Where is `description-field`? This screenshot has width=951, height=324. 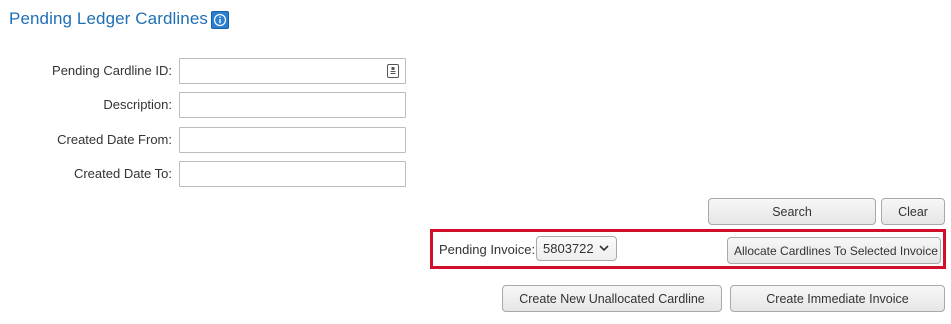 description-field is located at coordinates (292, 105).